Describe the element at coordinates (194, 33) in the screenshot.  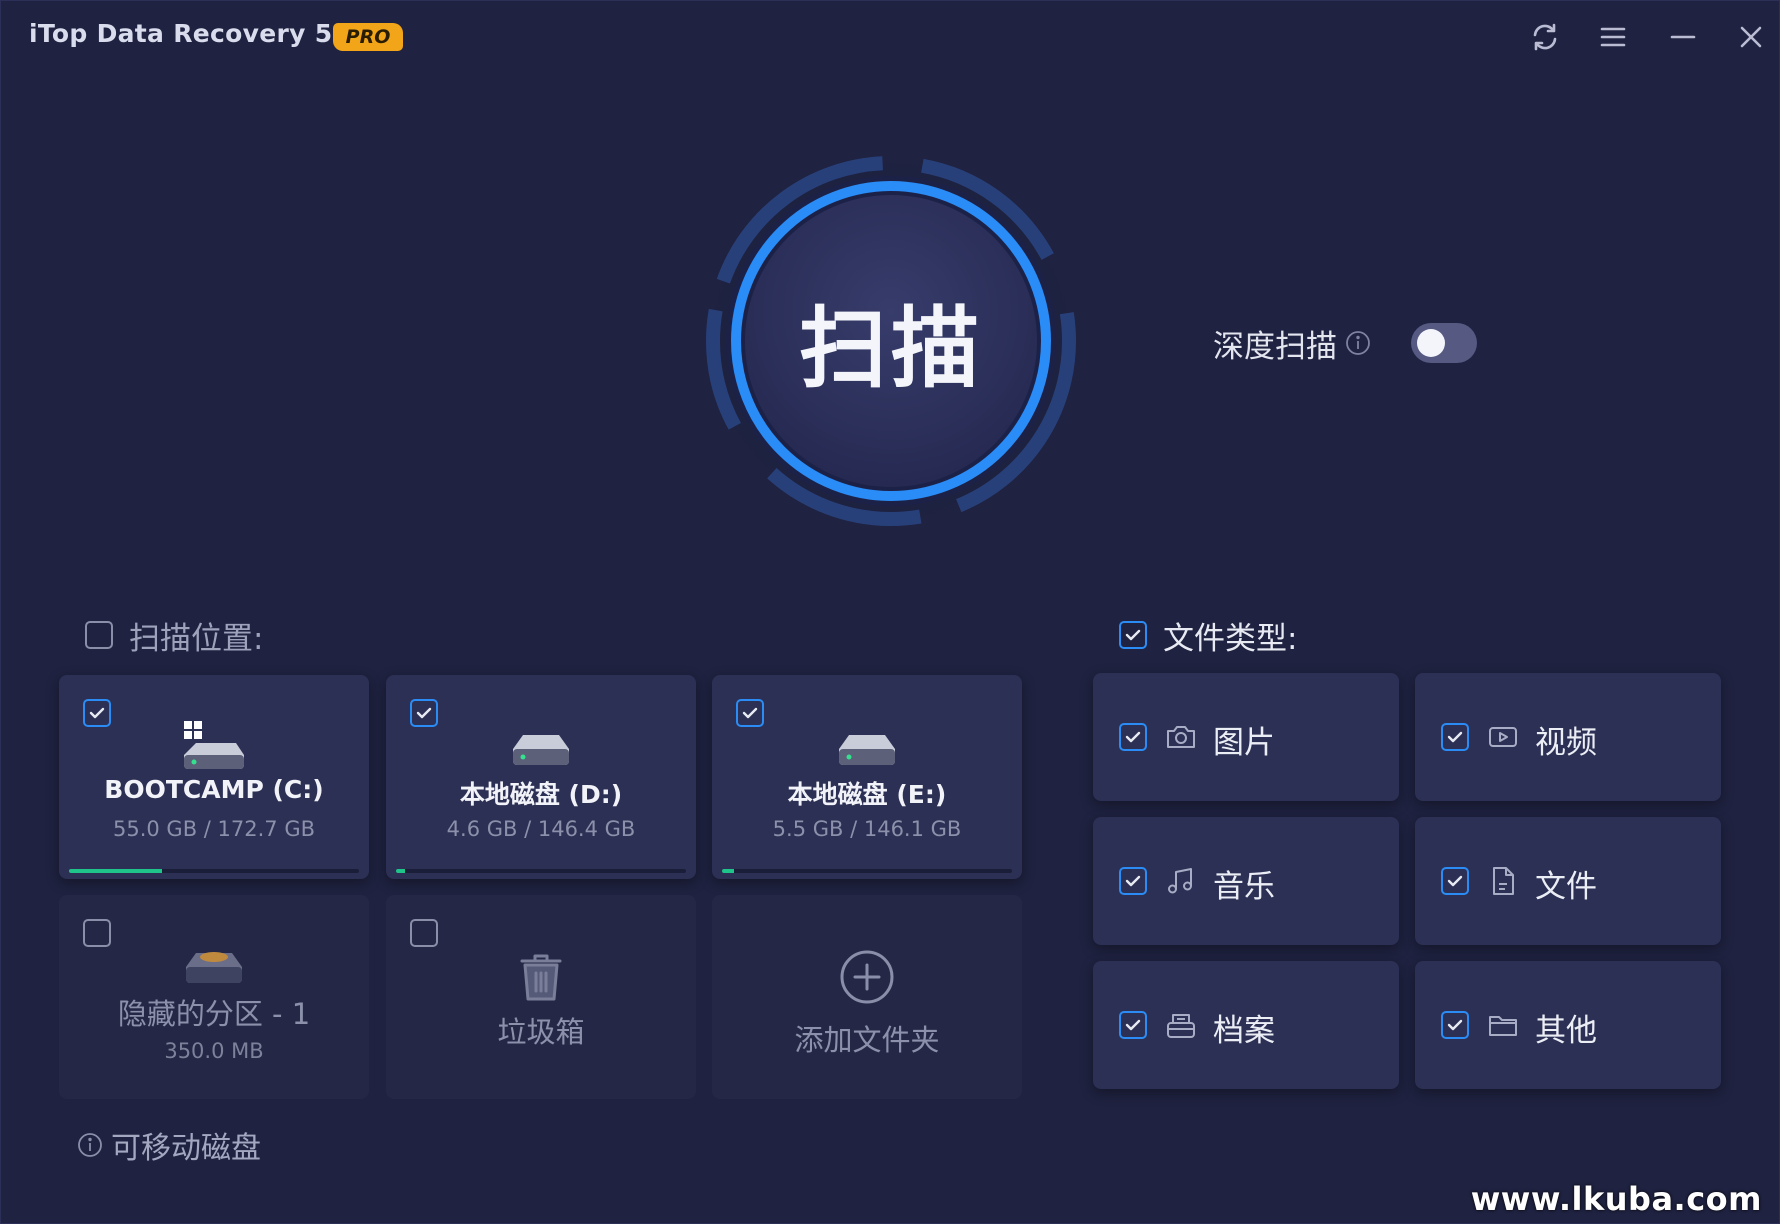
I see `app-title: iTop Data Recovery 5.3` at that location.